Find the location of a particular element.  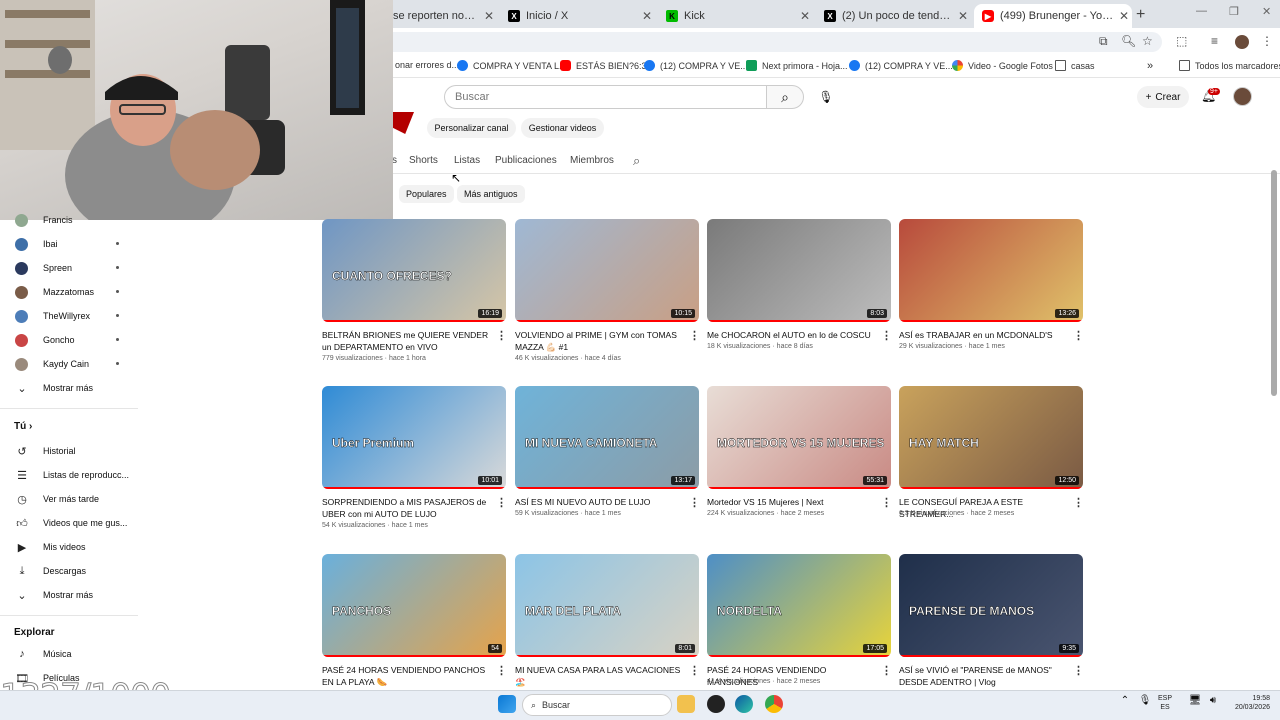

install-app-icon: ⧉ is located at coordinates (1103, 41).